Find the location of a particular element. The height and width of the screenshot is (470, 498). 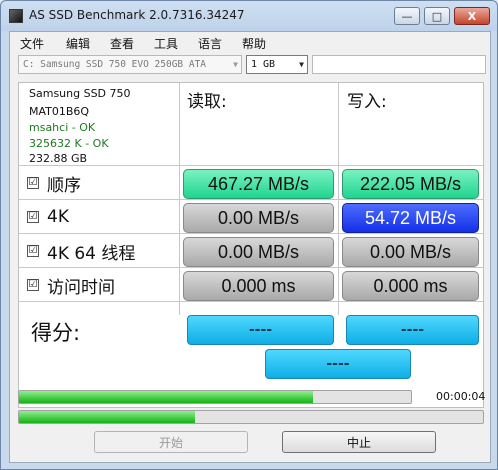

start-button: 开始 is located at coordinates (171, 442).